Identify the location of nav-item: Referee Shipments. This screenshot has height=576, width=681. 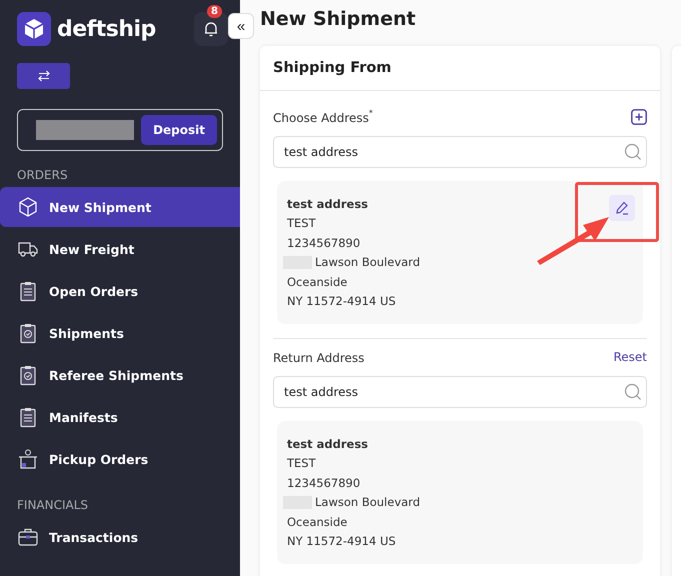
(120, 375).